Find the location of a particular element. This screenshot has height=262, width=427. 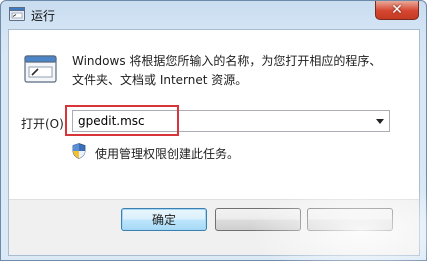

title-bar: 运行 ✕ is located at coordinates (213, 15).